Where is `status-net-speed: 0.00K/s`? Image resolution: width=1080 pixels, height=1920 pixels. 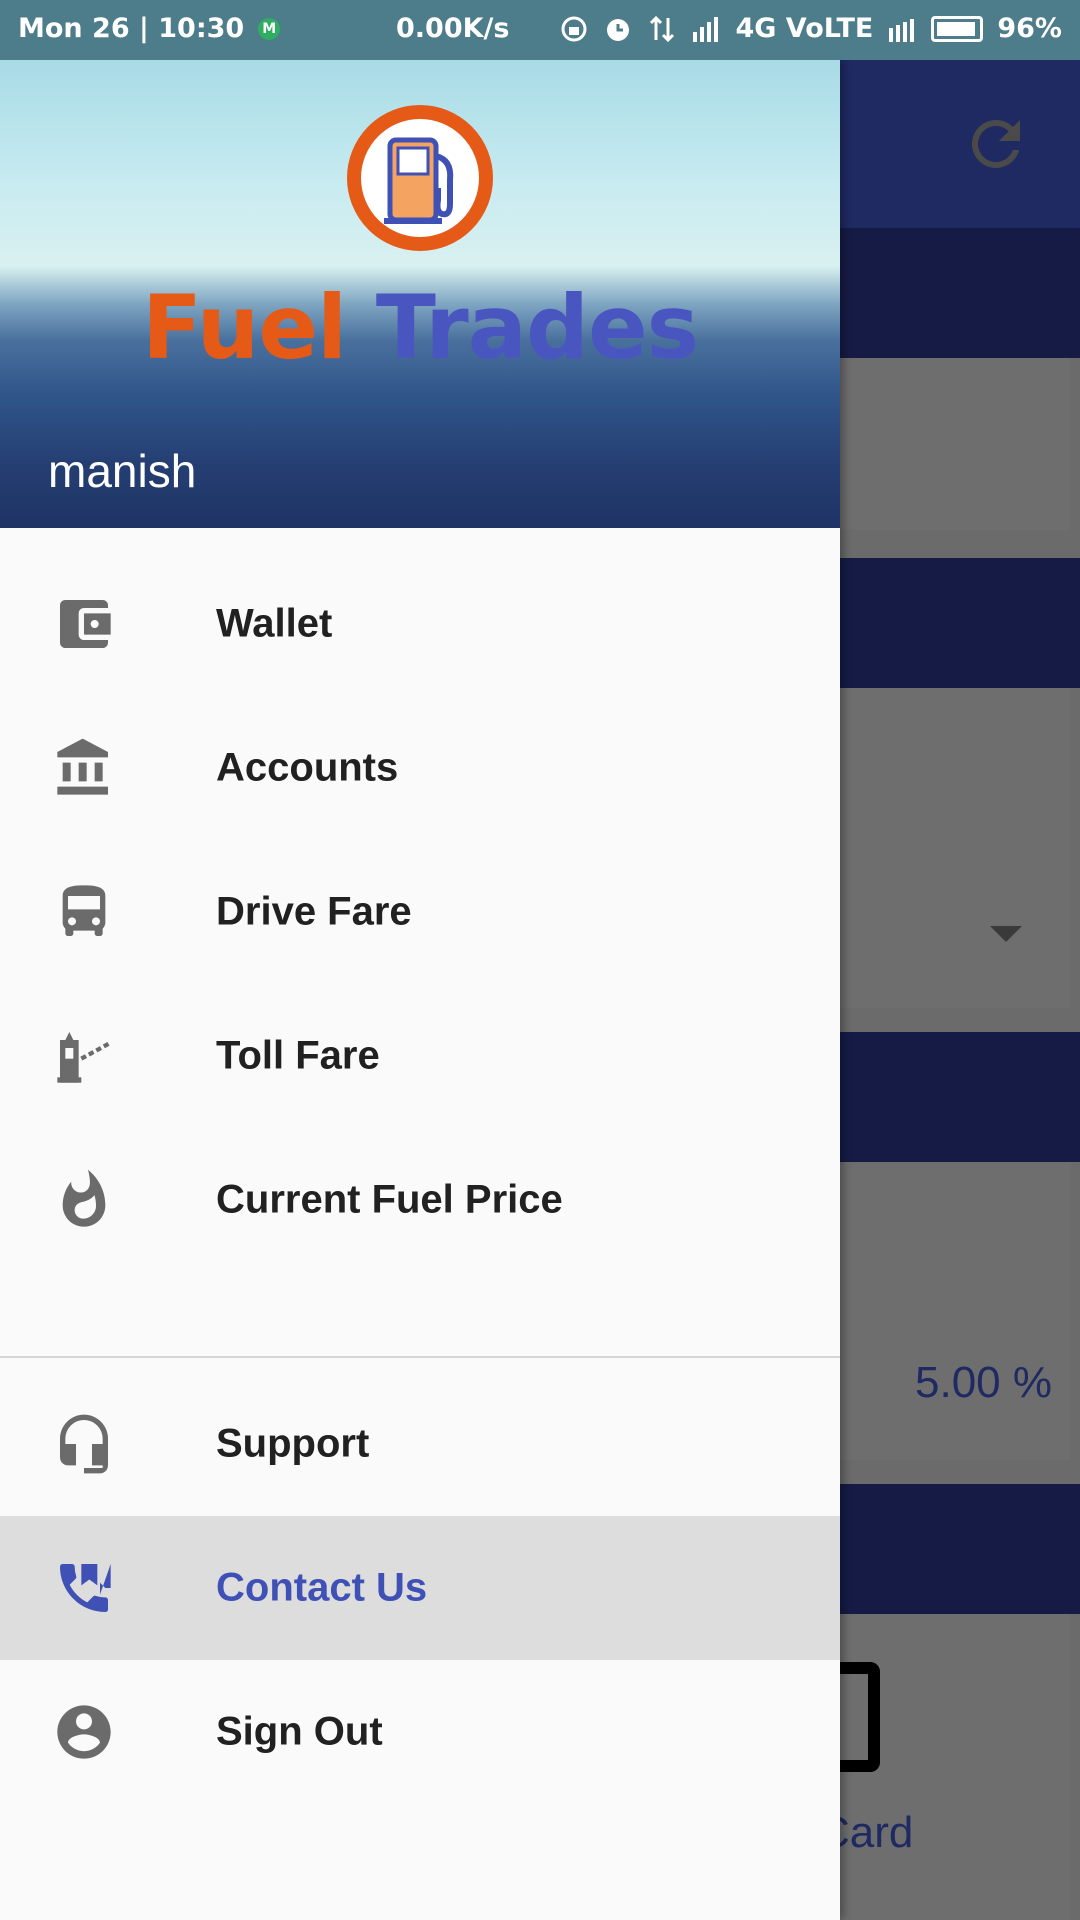 status-net-speed: 0.00K/s is located at coordinates (453, 28).